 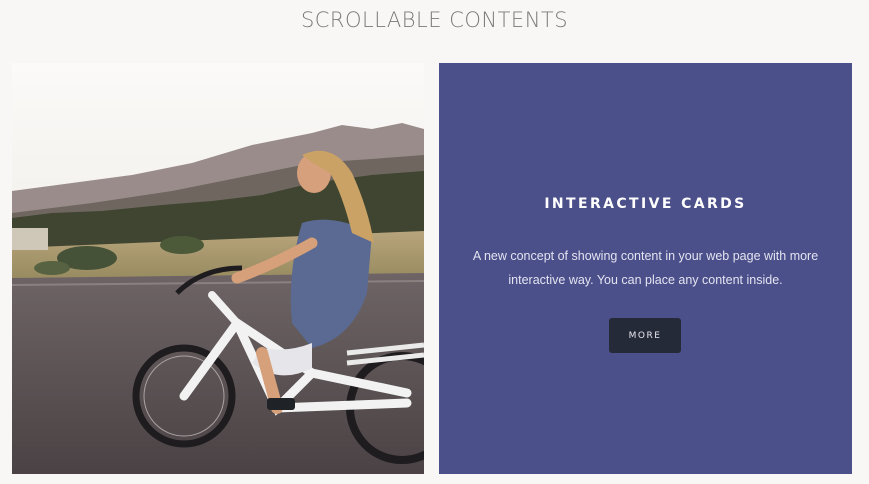 I want to click on card-title: INTERACTIVE CARDS, so click(x=645, y=204).